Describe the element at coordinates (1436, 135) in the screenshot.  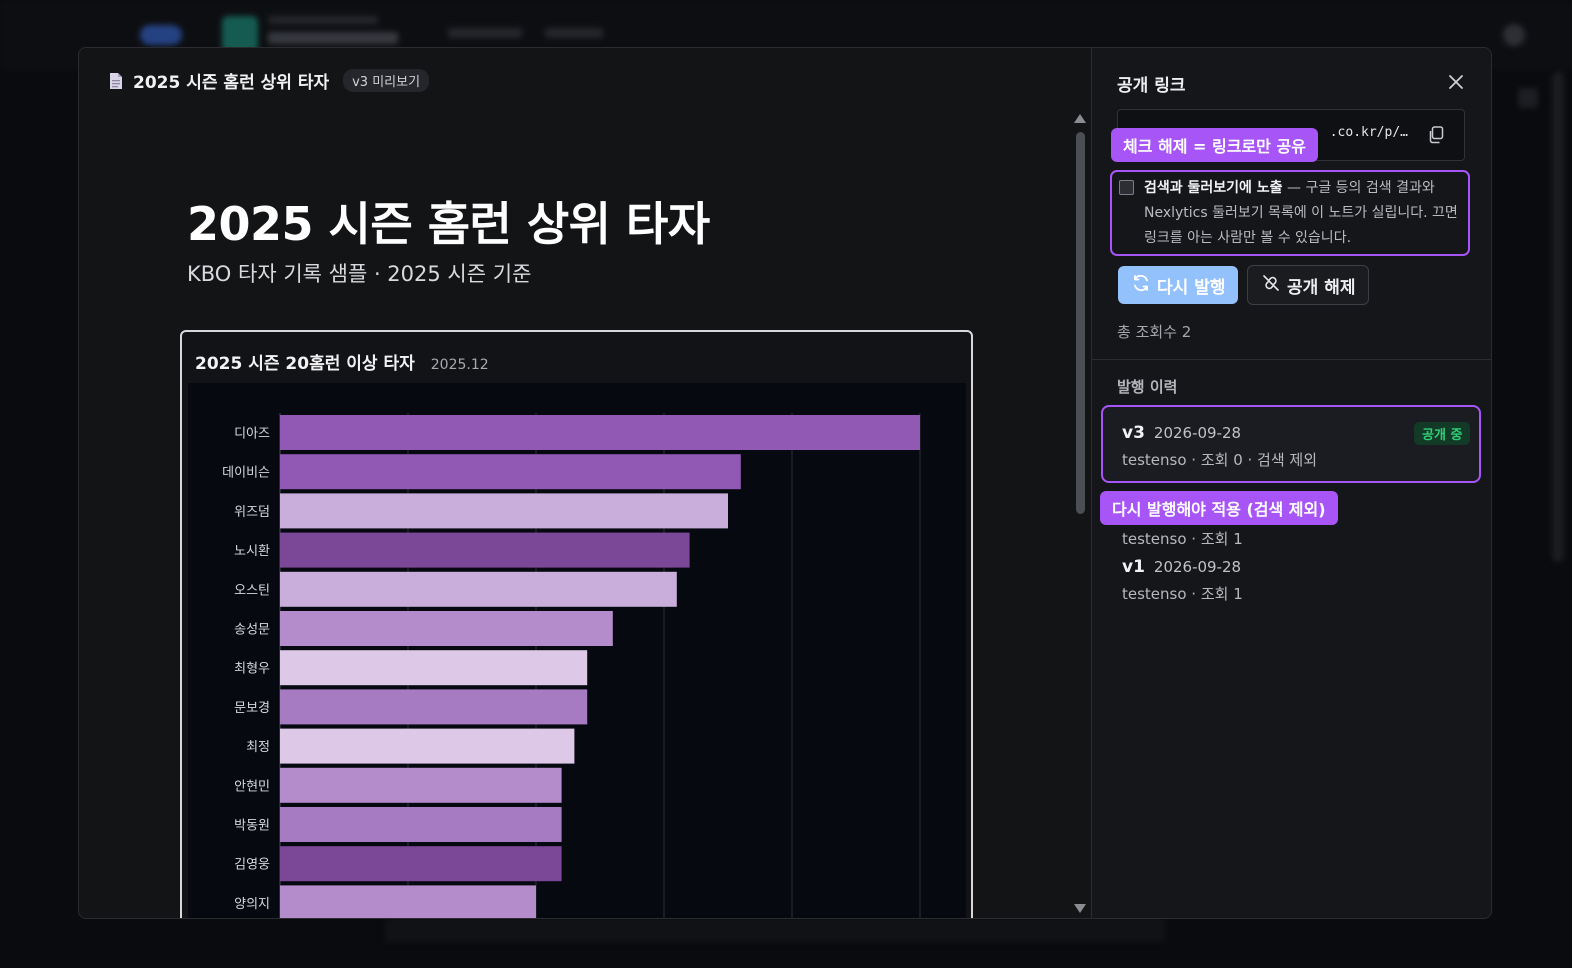
I see `copy-icon` at that location.